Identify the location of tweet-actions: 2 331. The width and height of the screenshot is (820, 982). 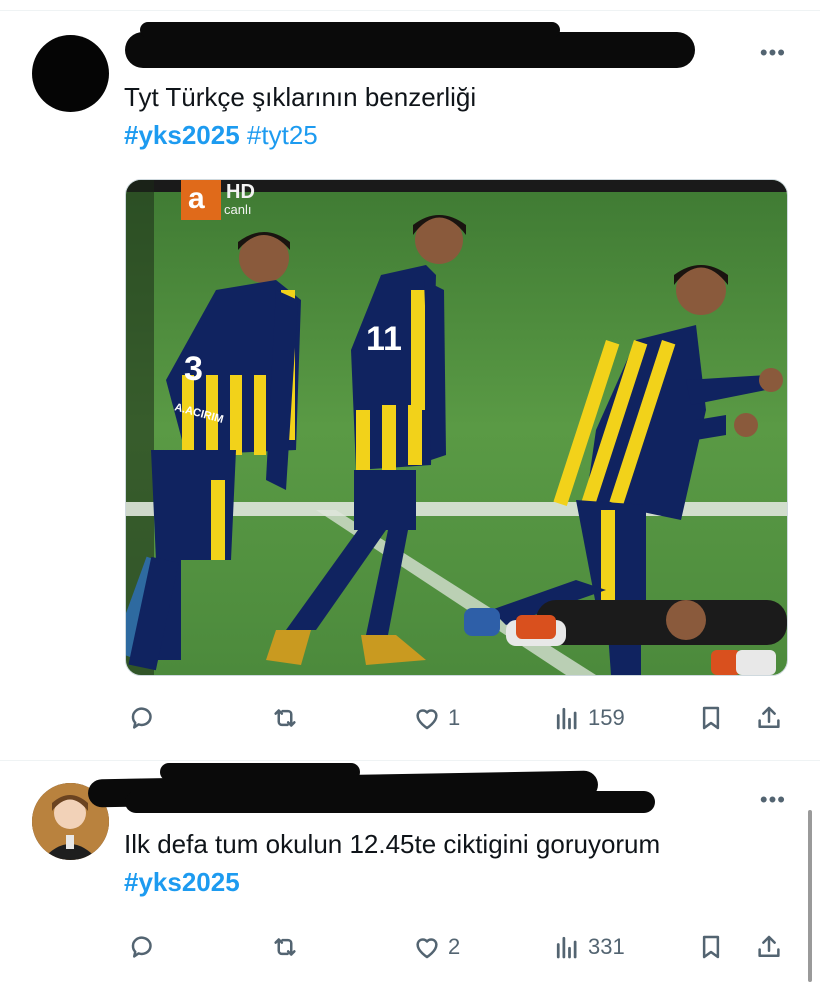
(410, 947).